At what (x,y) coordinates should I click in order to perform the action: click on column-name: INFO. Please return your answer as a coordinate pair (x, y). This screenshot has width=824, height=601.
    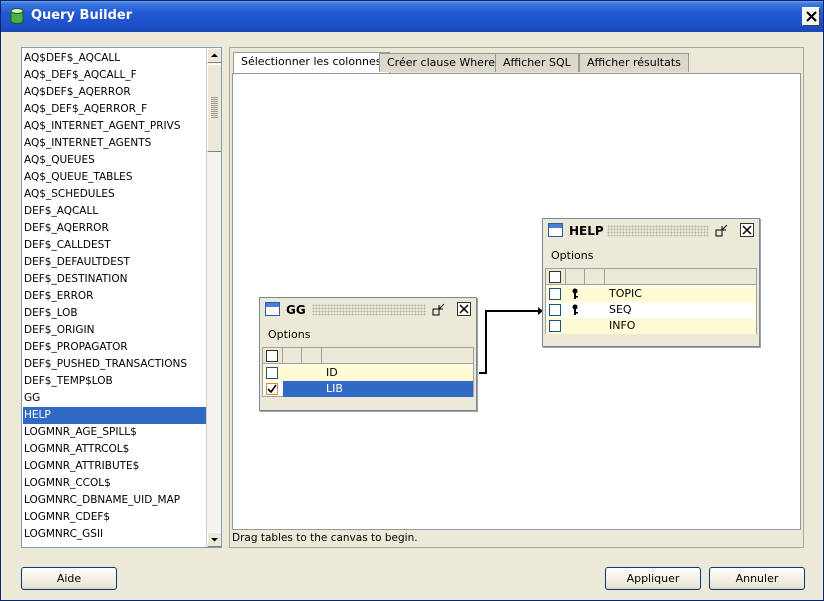
    Looking at the image, I should click on (622, 325).